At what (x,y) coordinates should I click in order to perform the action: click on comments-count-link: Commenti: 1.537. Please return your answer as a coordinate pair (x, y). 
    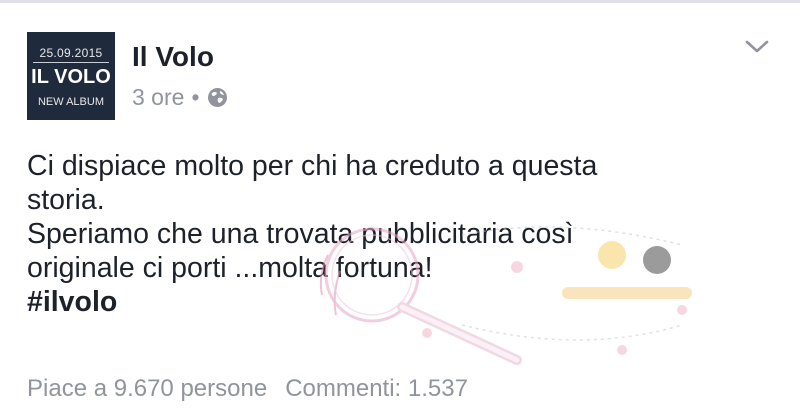
    Looking at the image, I should click on (376, 388).